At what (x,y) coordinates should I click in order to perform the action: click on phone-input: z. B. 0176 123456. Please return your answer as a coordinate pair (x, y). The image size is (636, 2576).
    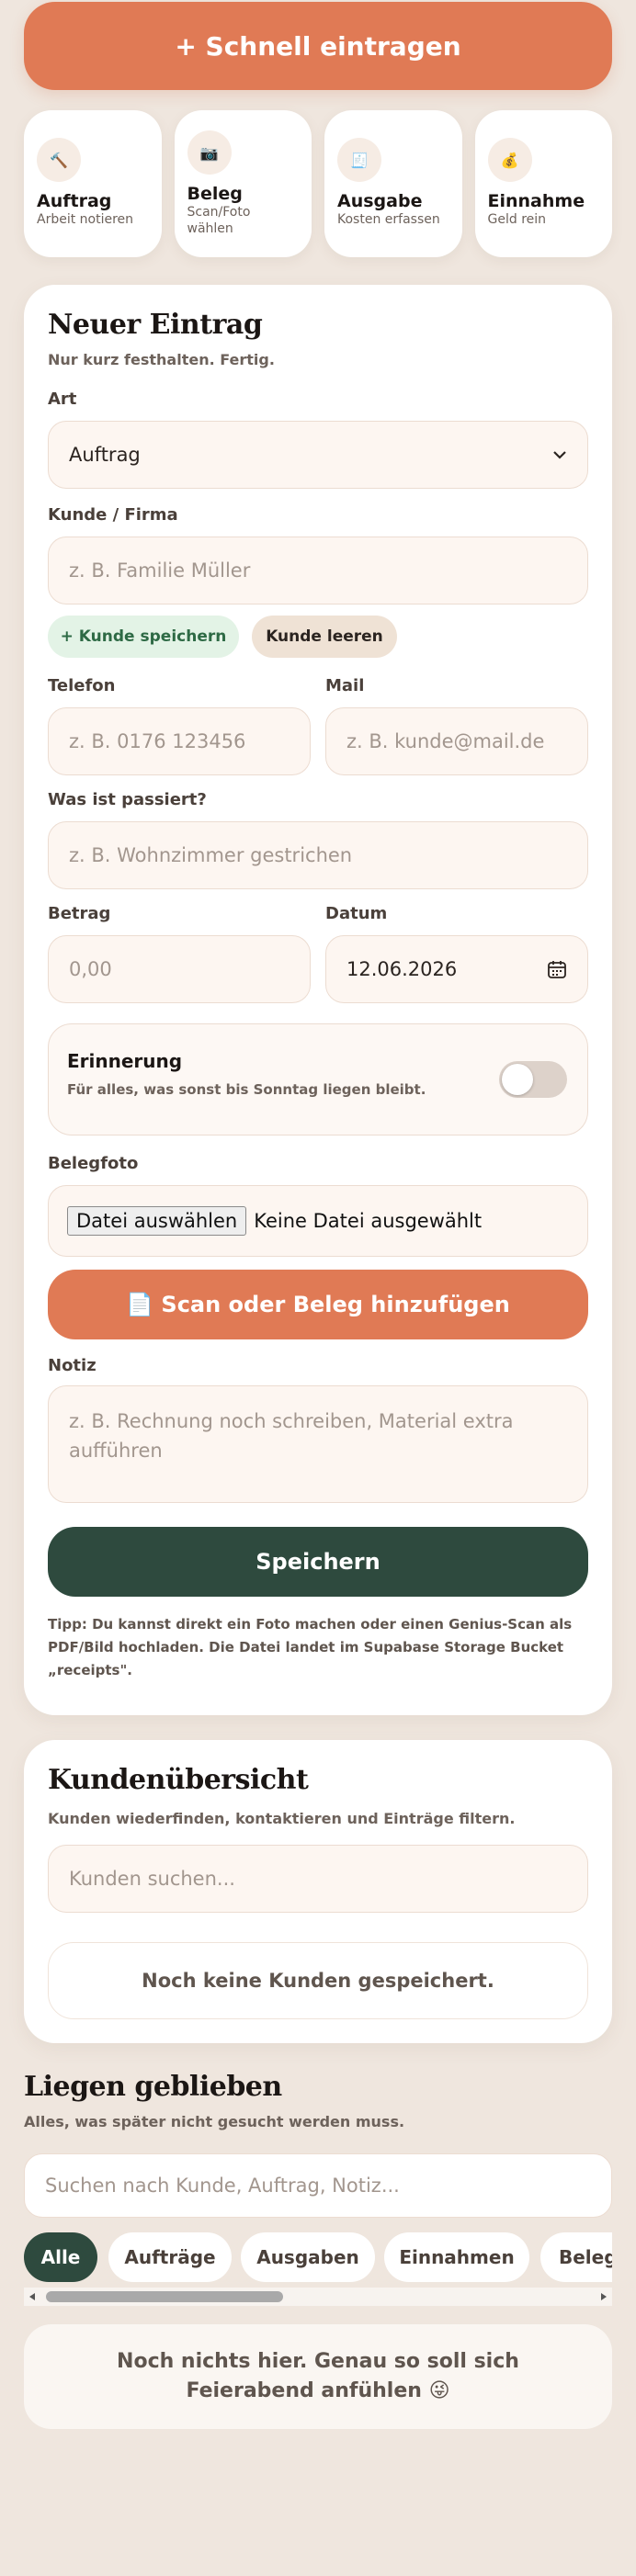
    Looking at the image, I should click on (179, 741).